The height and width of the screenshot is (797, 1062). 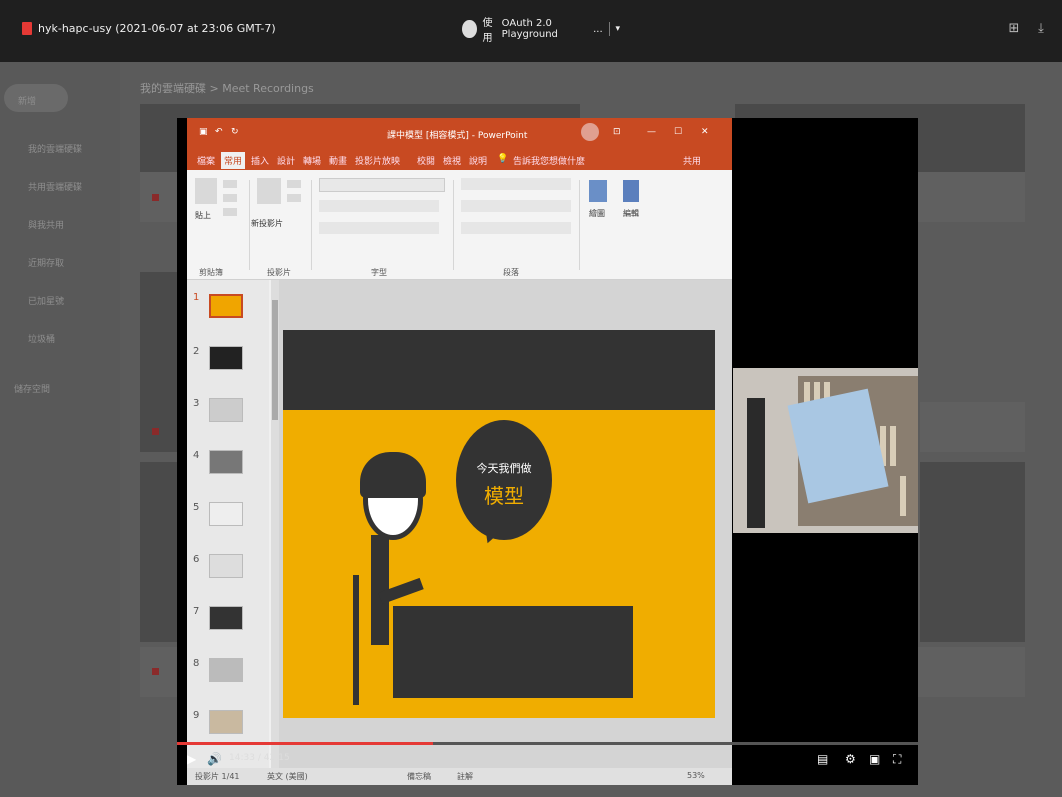 I want to click on time-display: 14:33 / 42:15, so click(x=259, y=758).